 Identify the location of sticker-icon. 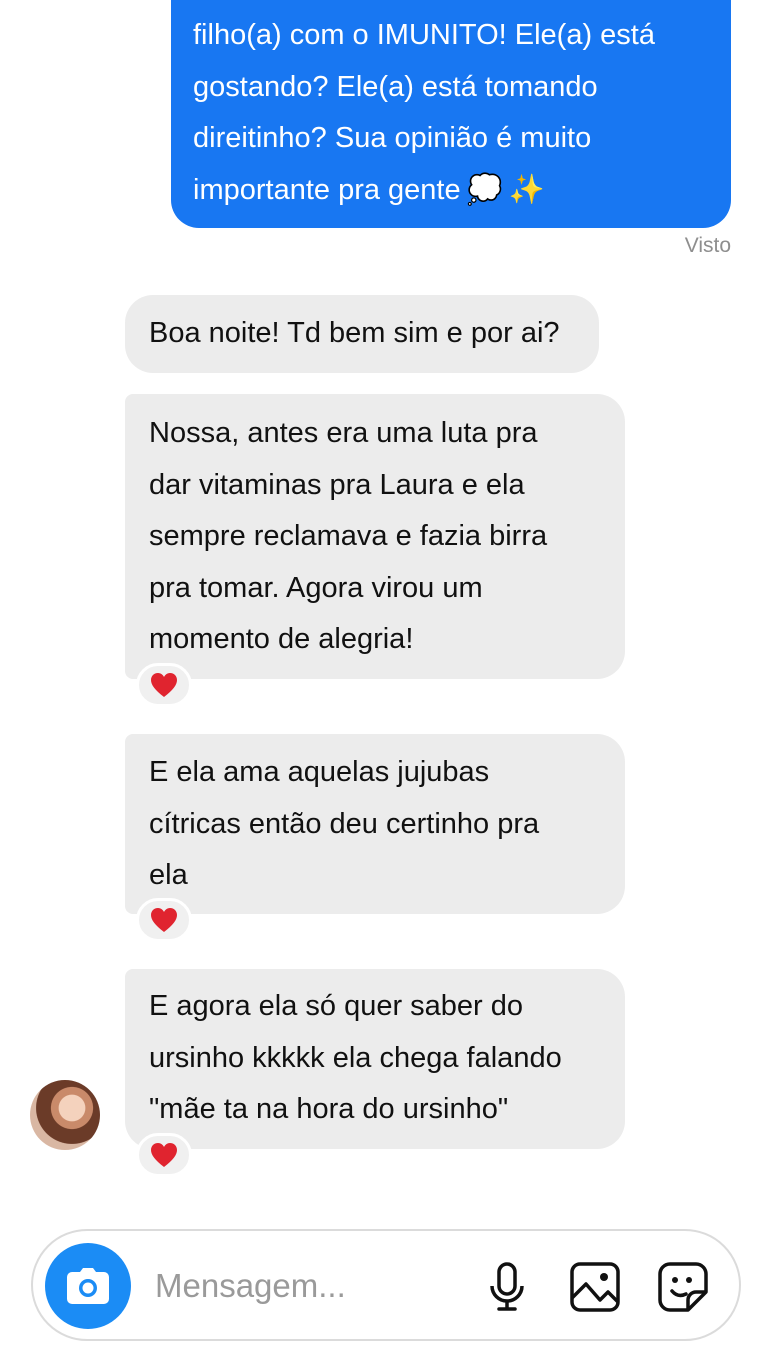
(683, 1287).